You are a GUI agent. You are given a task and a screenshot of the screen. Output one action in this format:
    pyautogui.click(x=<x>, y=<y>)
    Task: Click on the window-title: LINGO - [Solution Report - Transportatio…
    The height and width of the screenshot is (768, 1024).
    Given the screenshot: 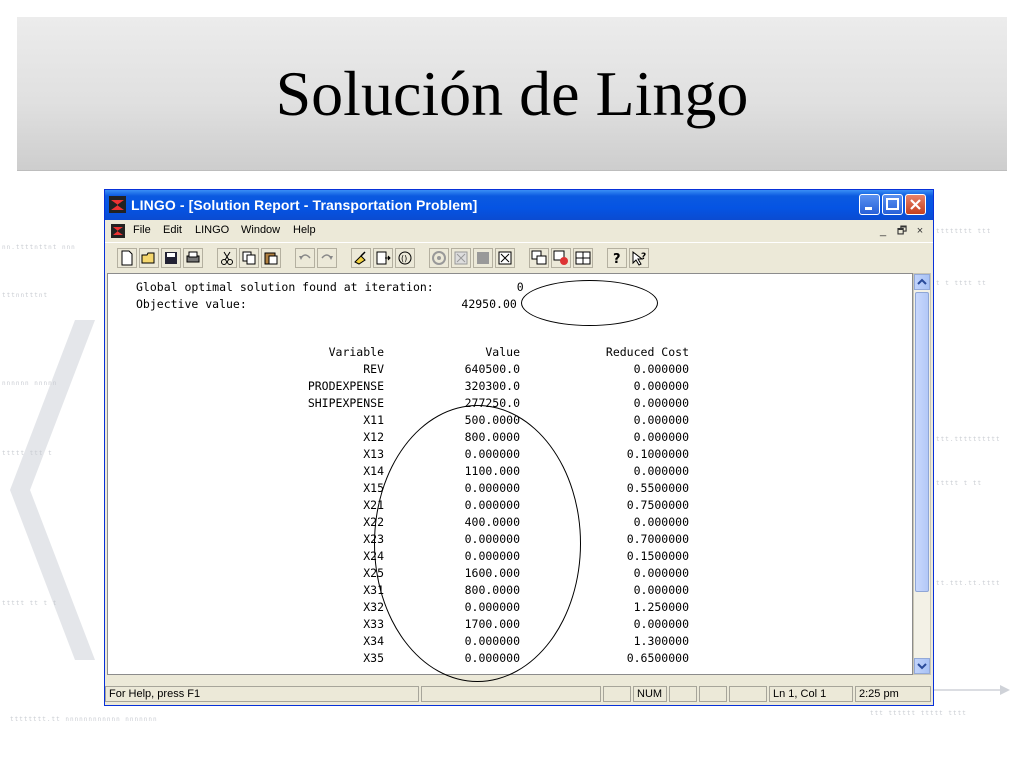 What is the action you would take?
    pyautogui.click(x=304, y=205)
    